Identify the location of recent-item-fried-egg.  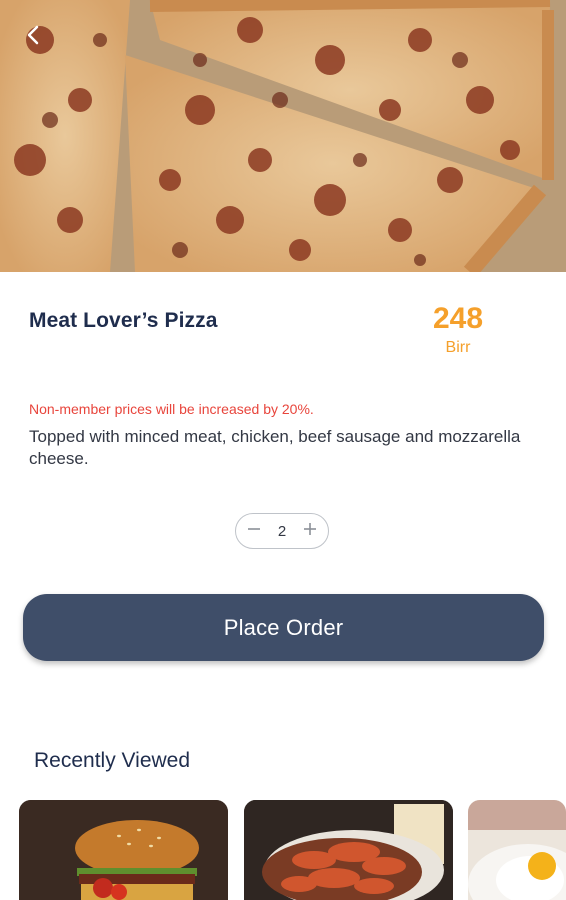
(517, 850).